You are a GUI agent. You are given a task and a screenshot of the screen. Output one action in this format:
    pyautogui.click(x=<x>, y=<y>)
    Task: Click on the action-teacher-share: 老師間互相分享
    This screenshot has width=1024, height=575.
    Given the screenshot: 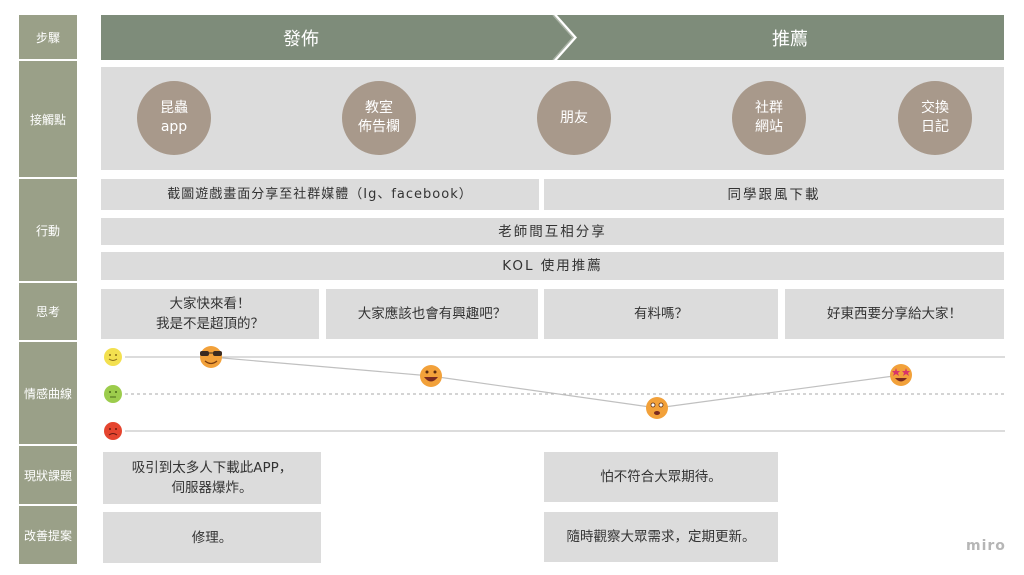 What is the action you would take?
    pyautogui.click(x=552, y=231)
    